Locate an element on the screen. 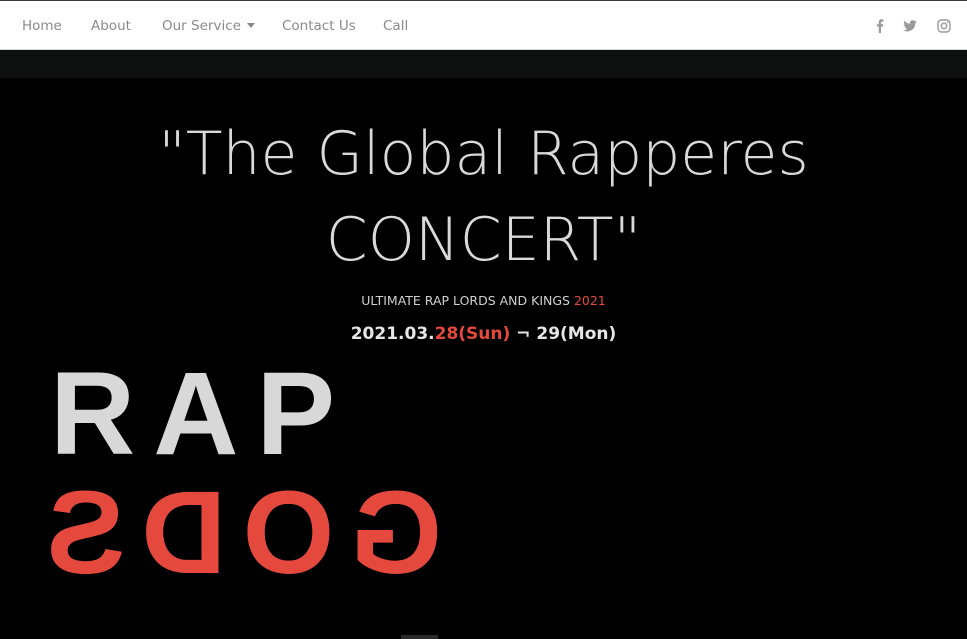 This screenshot has width=967, height=639. logo-word-rap: RAP is located at coordinates (202, 414).